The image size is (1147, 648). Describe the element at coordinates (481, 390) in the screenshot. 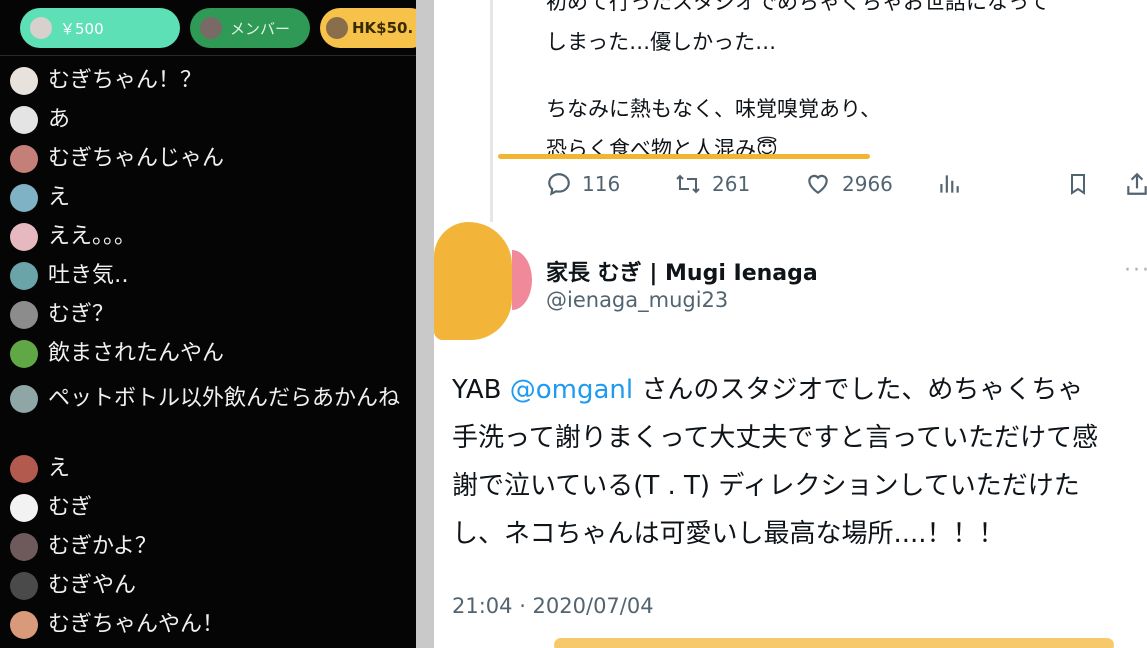

I see `tweet-text: YAB` at that location.